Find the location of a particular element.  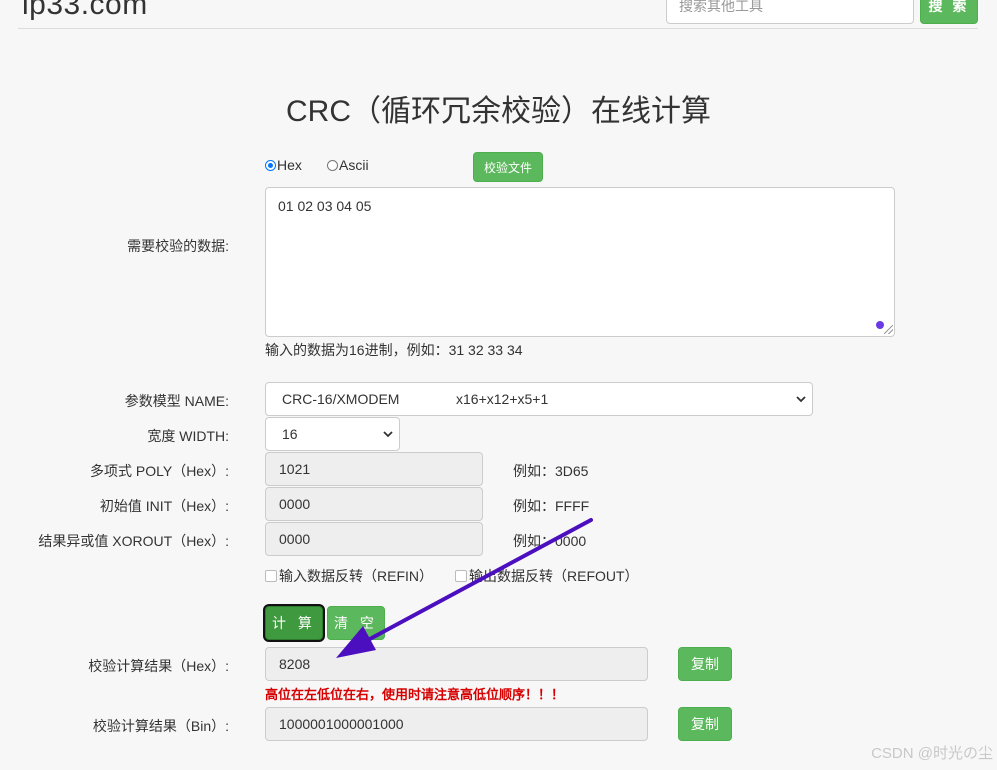

clear-button: 清 空 is located at coordinates (356, 623).